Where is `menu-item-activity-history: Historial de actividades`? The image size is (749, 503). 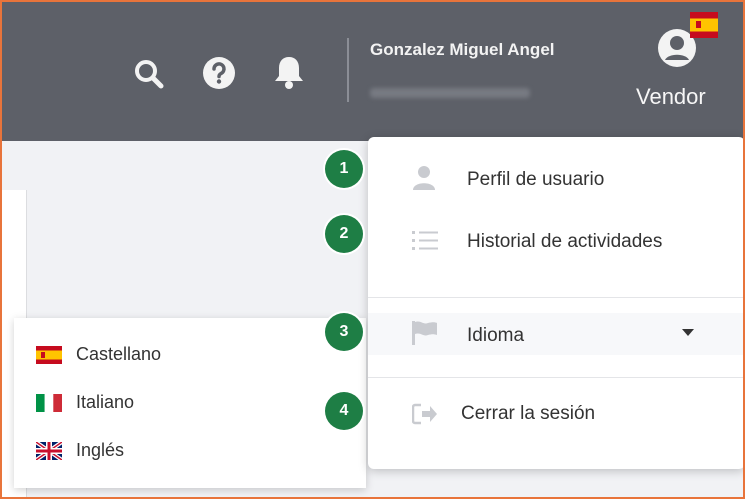
menu-item-activity-history: Historial de actividades is located at coordinates (555, 242).